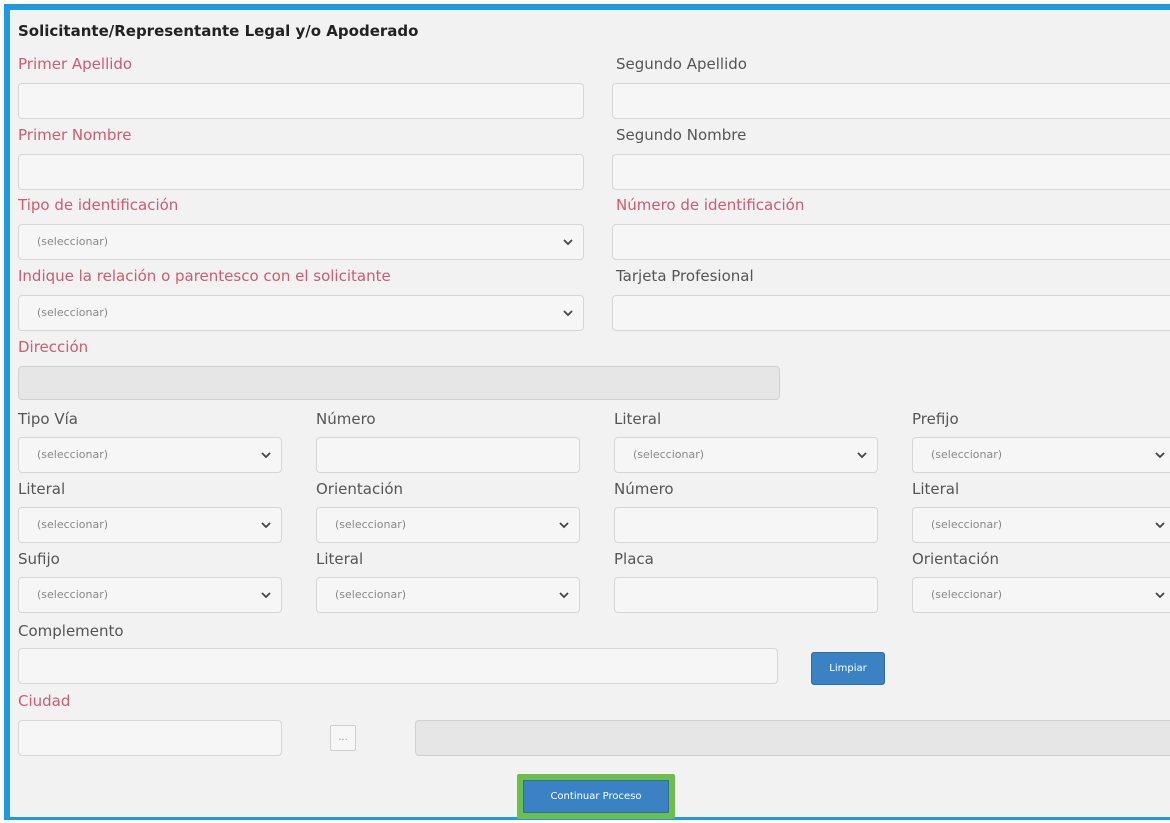  I want to click on sufijo-select: (seleccionar), so click(150, 595).